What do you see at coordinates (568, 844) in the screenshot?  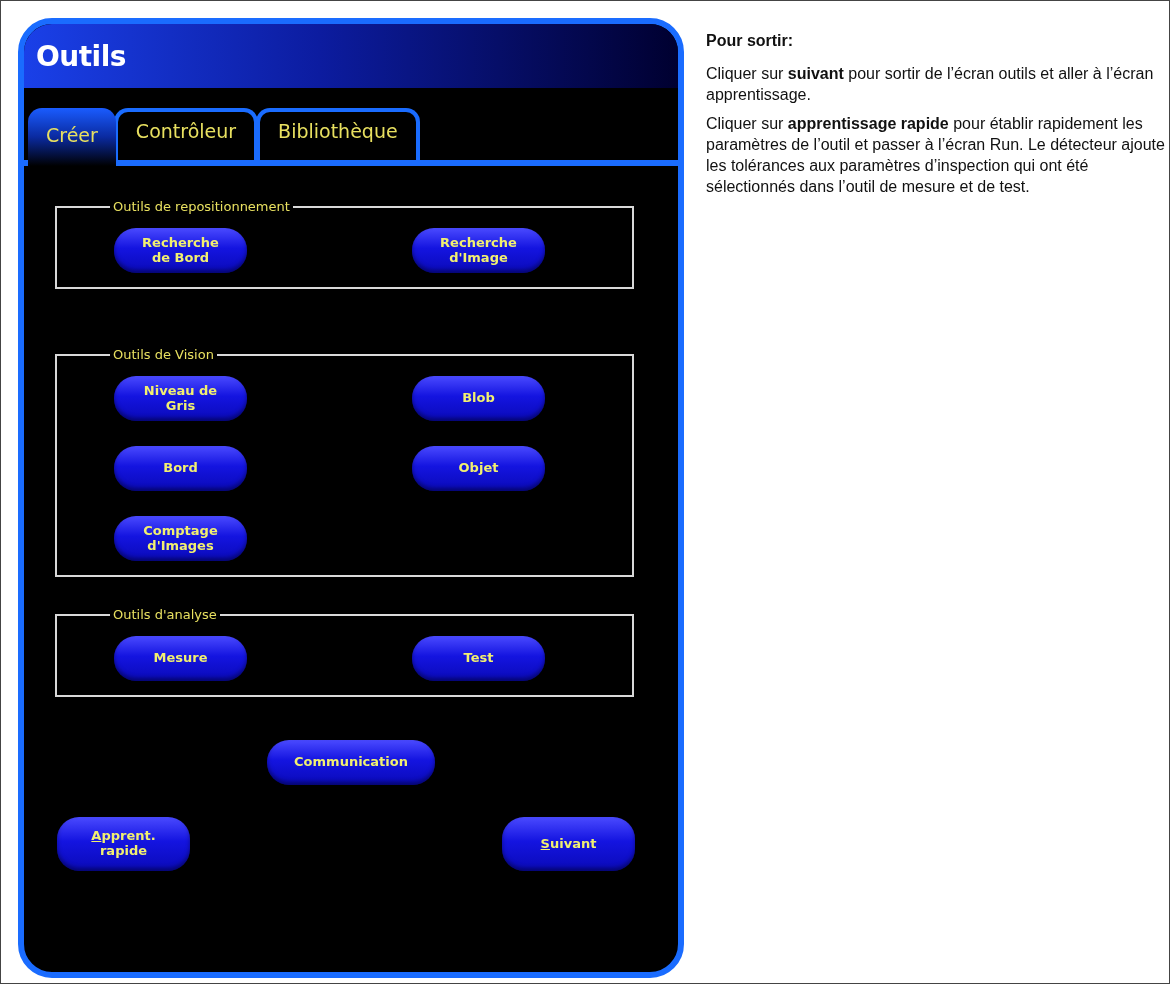 I see `tool-button: Suivant` at bounding box center [568, 844].